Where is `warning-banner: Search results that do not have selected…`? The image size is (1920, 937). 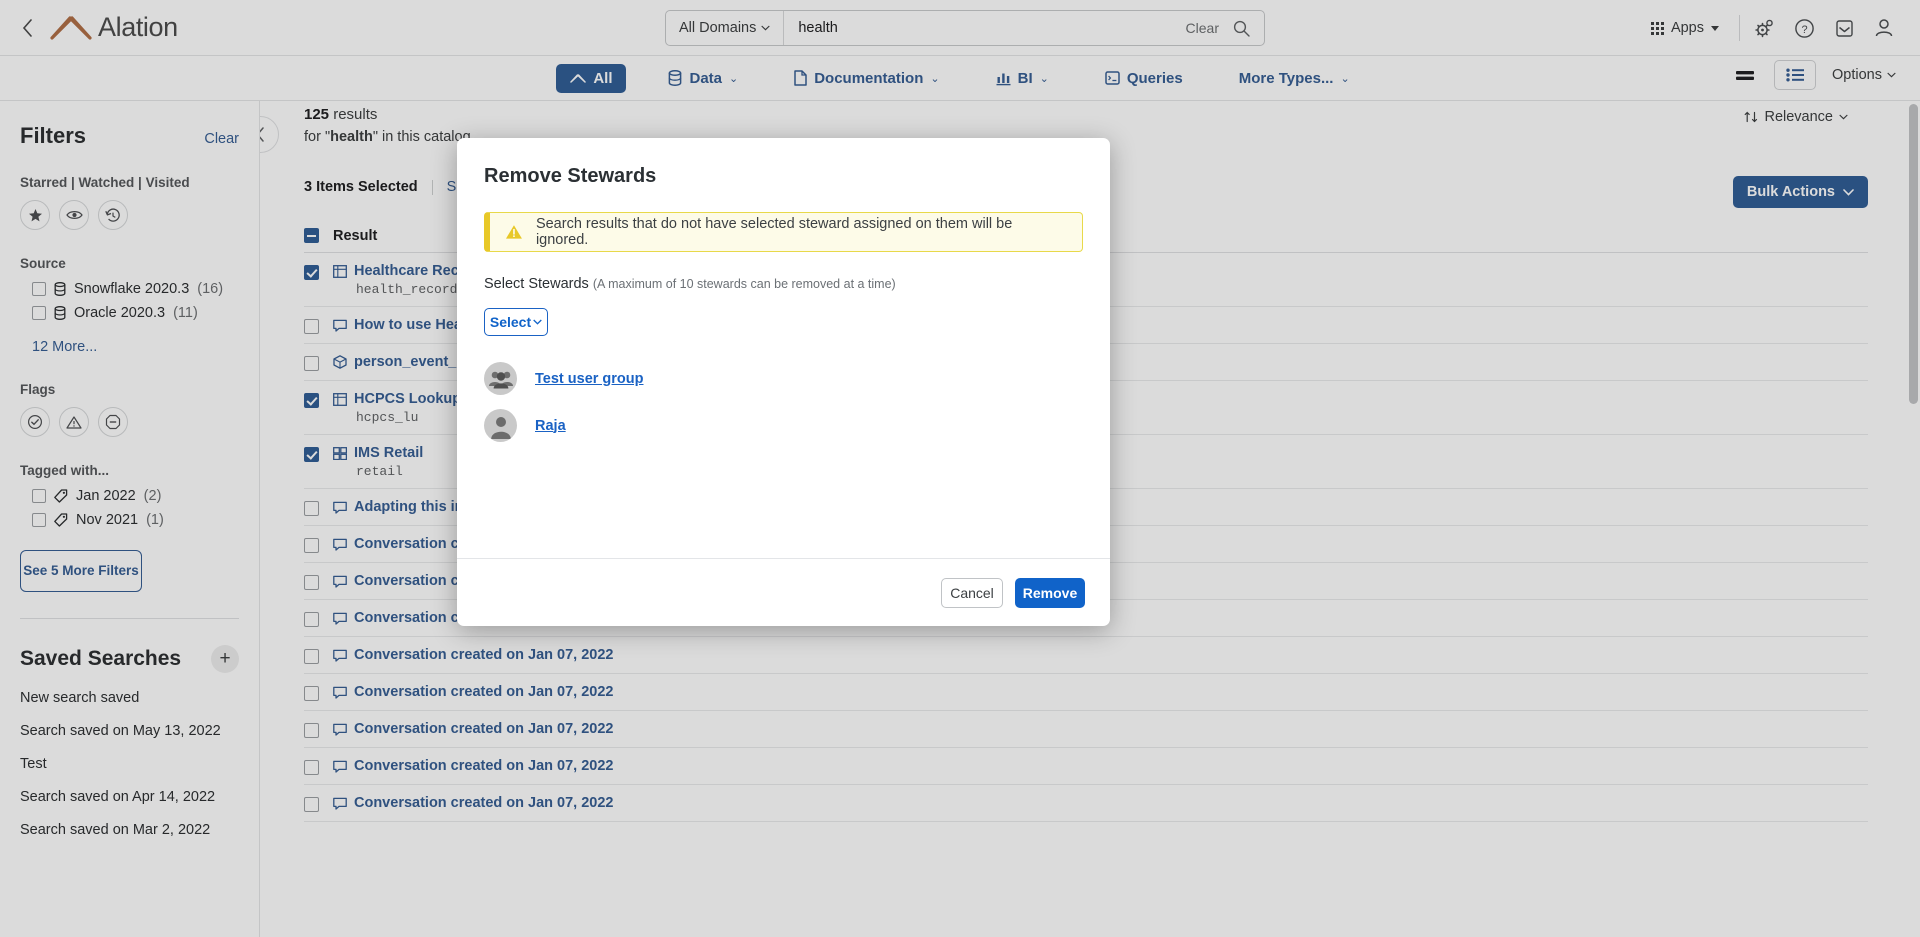 warning-banner: Search results that do not have selected… is located at coordinates (783, 232).